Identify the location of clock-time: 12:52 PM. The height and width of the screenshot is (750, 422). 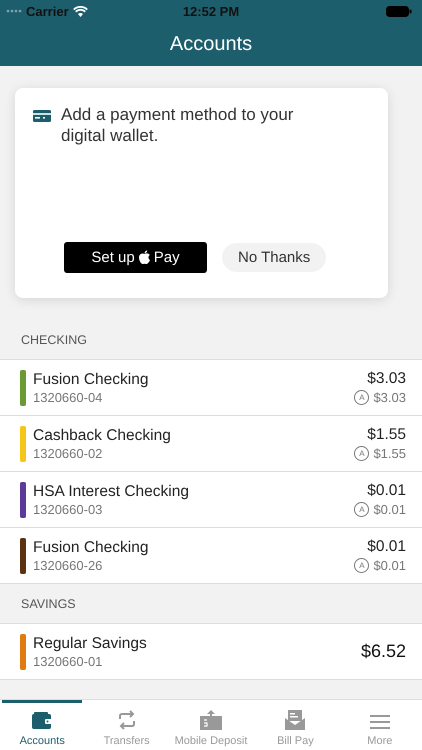
(211, 11).